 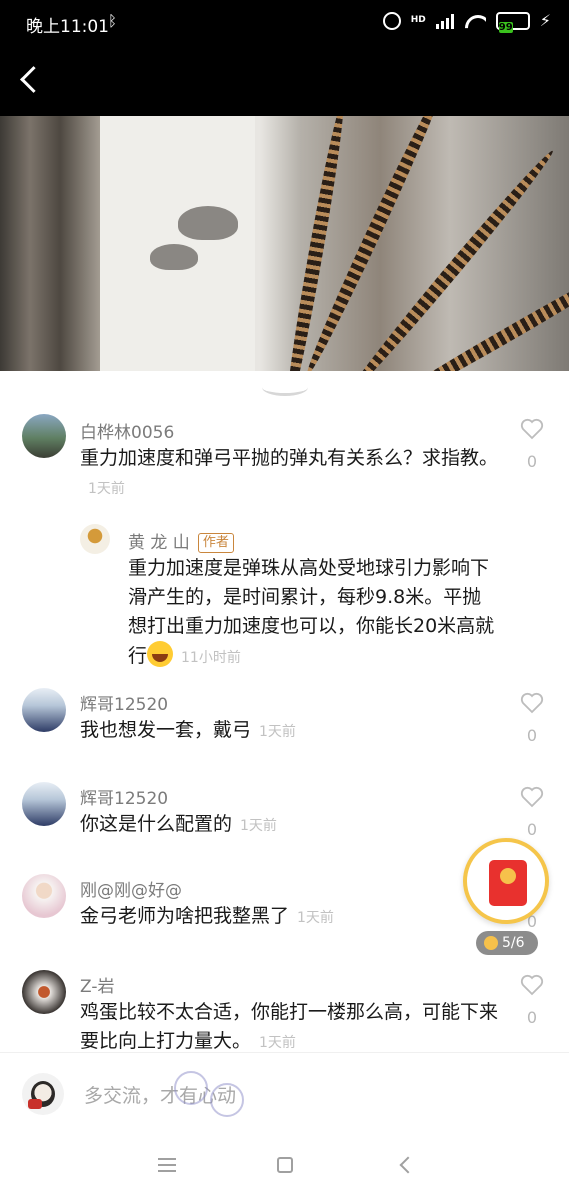 I want to click on comment-text: 你这是什么配置的 1天前, so click(x=290, y=825).